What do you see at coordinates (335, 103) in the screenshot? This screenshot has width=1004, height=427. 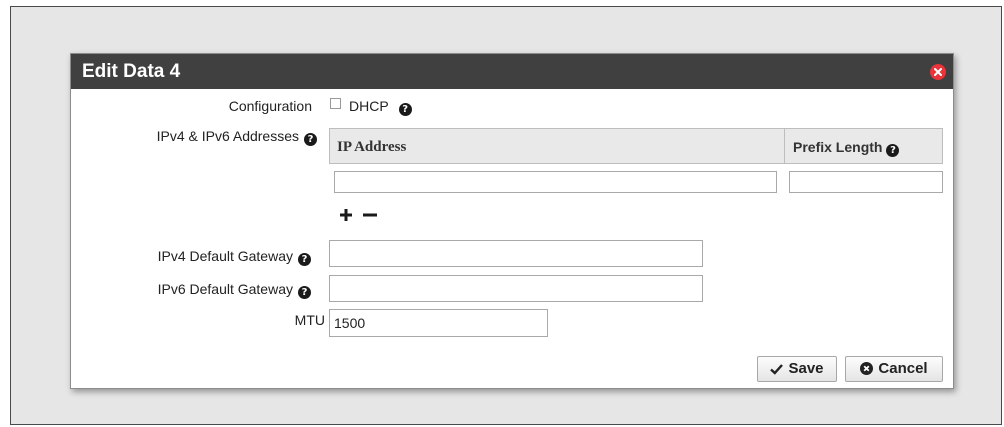 I see `dhcp-checkbox` at bounding box center [335, 103].